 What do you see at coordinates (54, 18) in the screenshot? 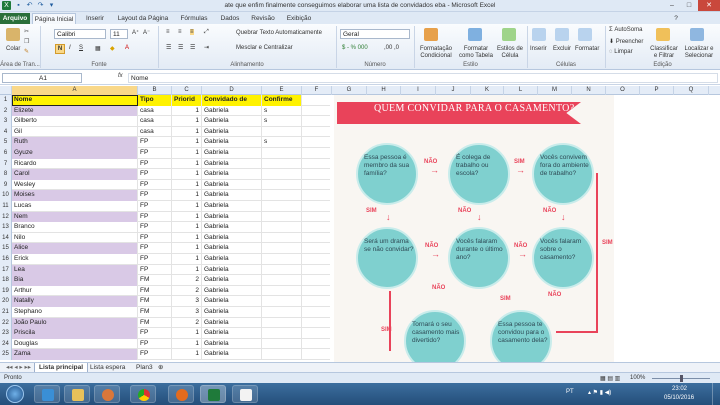
I see `tab-home: Página Inicial` at bounding box center [54, 18].